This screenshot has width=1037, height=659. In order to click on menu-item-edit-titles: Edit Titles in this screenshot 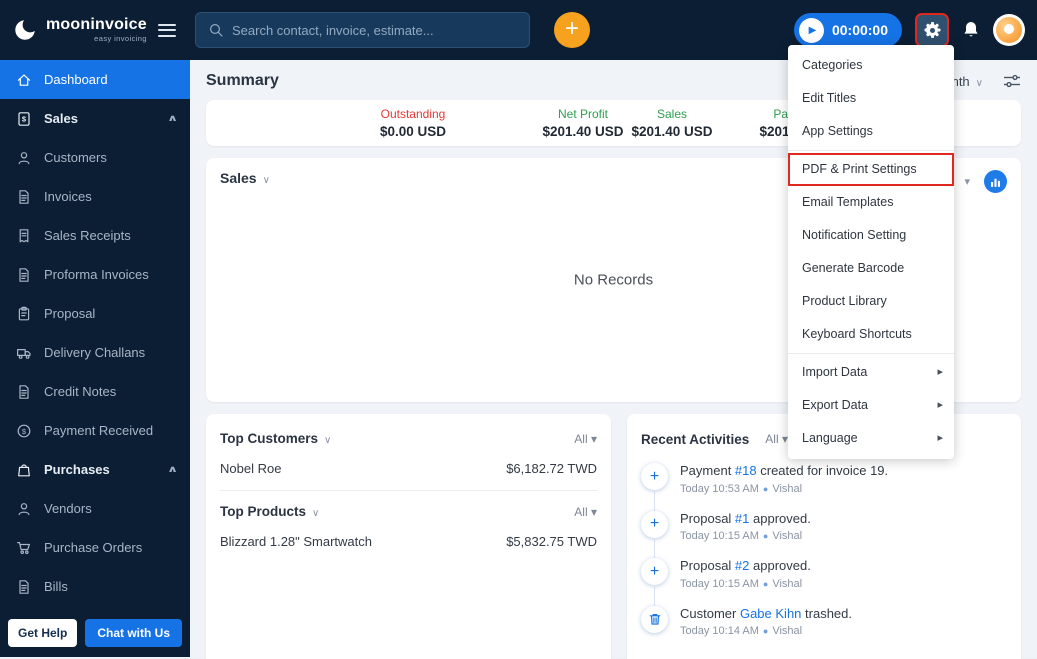, I will do `click(871, 98)`.